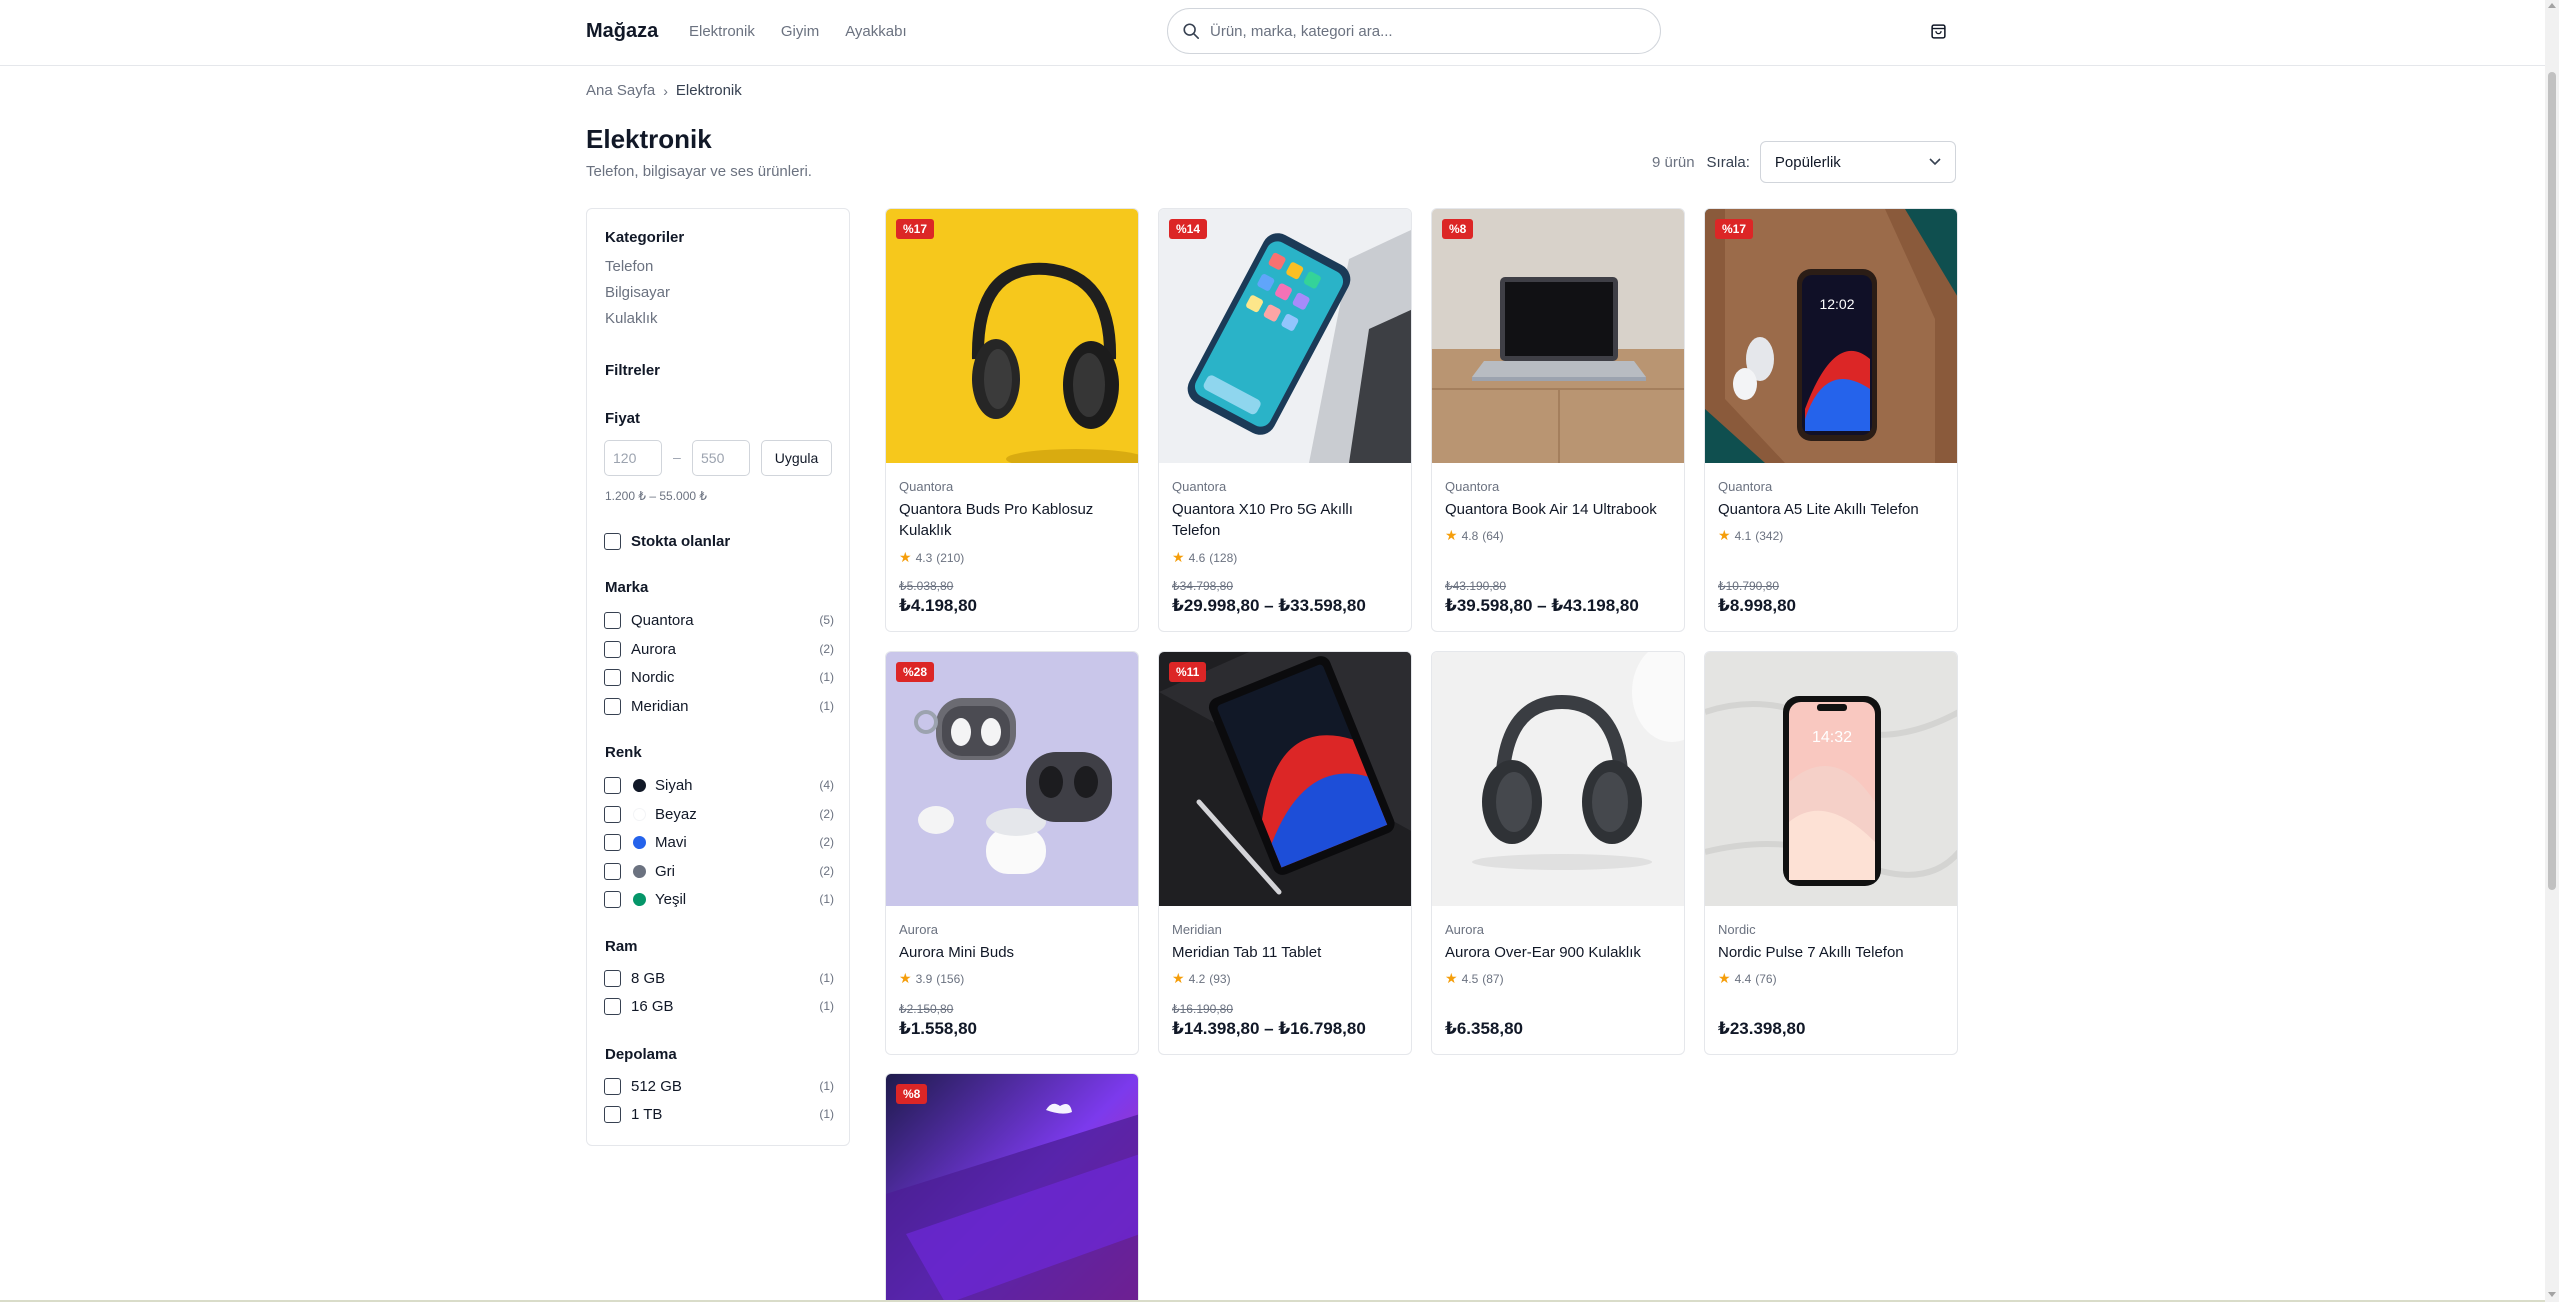 This screenshot has height=1302, width=2559. I want to click on price-max-input: 550, so click(721, 458).